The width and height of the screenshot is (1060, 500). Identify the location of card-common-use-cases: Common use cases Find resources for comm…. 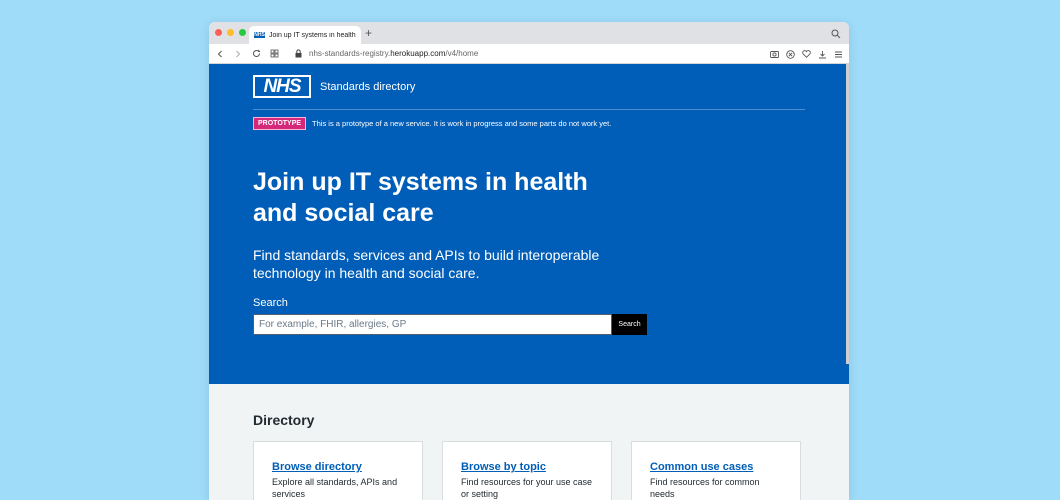
(716, 470).